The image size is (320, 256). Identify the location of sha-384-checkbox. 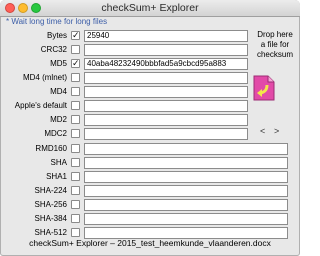
(75, 218).